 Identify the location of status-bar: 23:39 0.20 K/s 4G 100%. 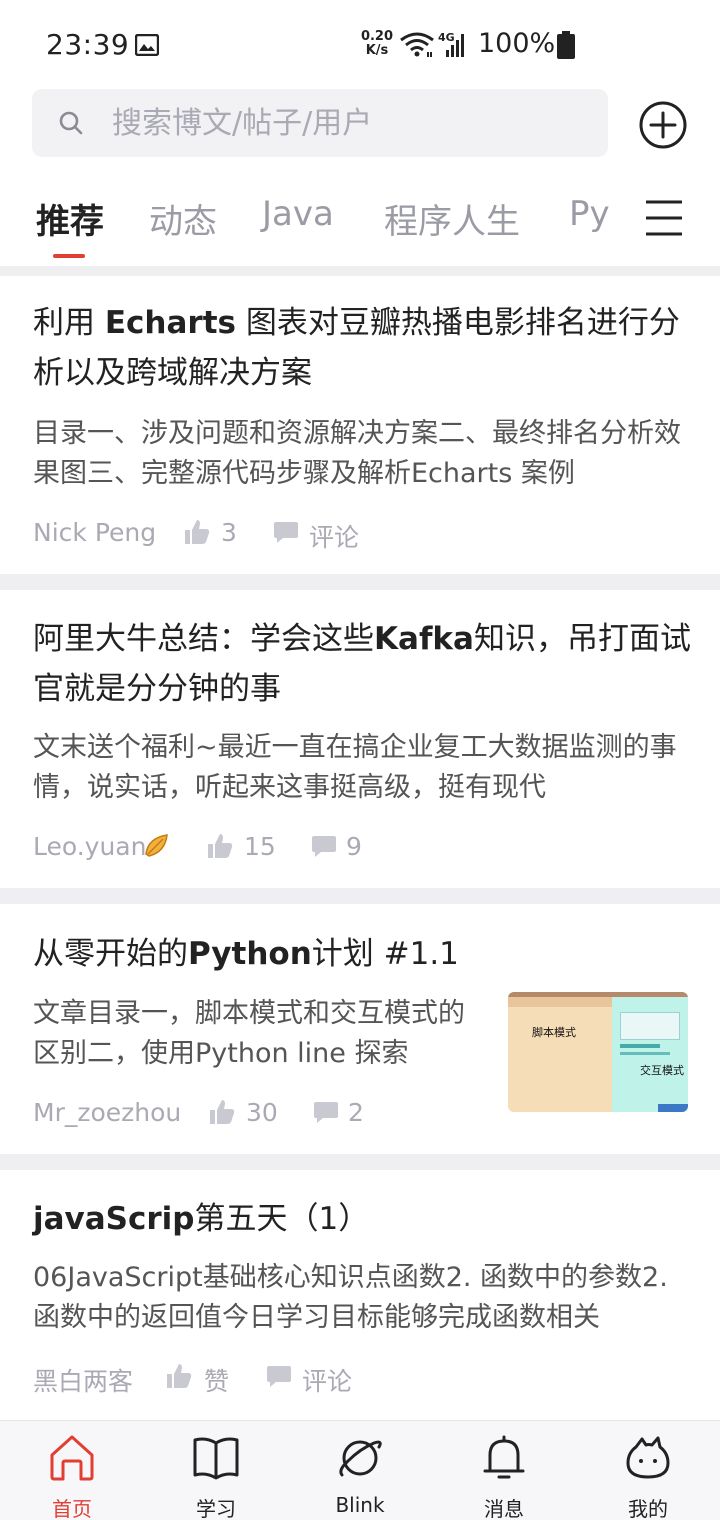
(360, 44).